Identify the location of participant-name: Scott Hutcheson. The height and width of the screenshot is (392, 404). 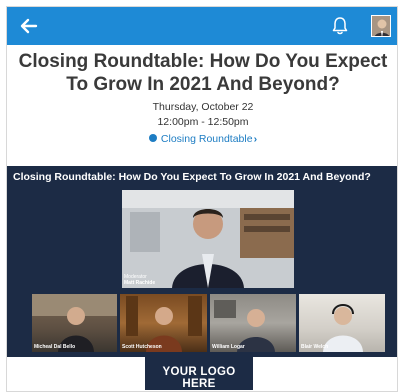
(142, 347).